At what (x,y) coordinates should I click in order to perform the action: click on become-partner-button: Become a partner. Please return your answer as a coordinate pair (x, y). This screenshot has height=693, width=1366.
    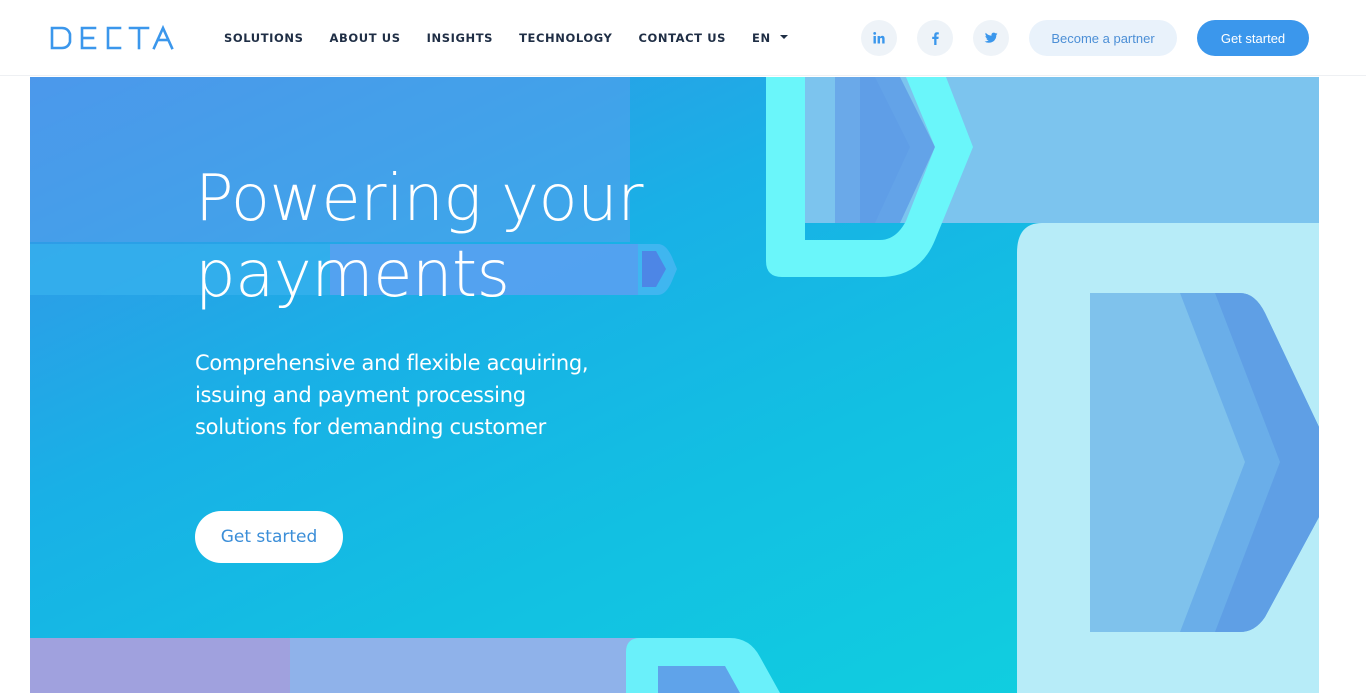
    Looking at the image, I should click on (1103, 38).